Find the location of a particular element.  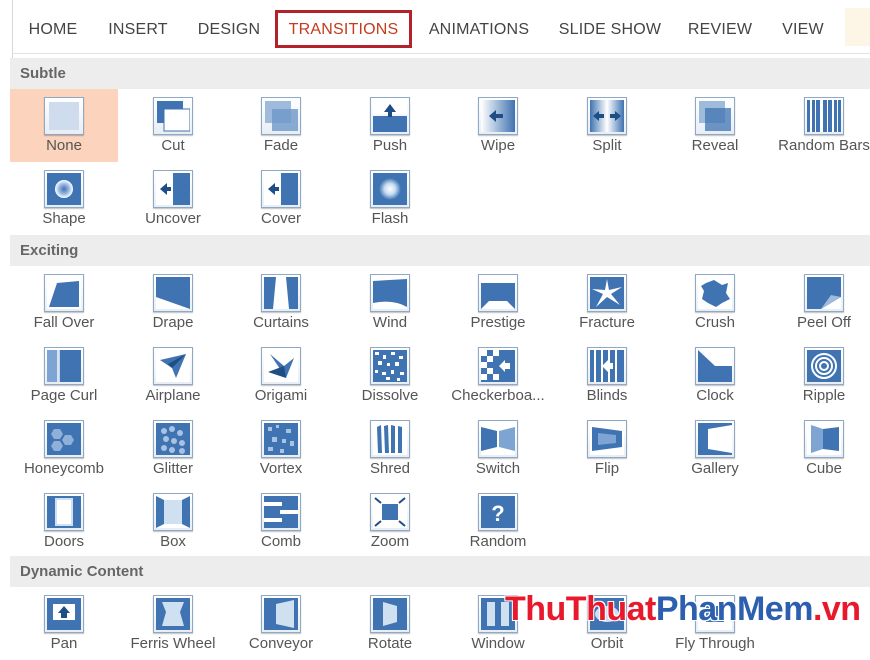

transition-page-curl: Page Curl is located at coordinates (64, 375).